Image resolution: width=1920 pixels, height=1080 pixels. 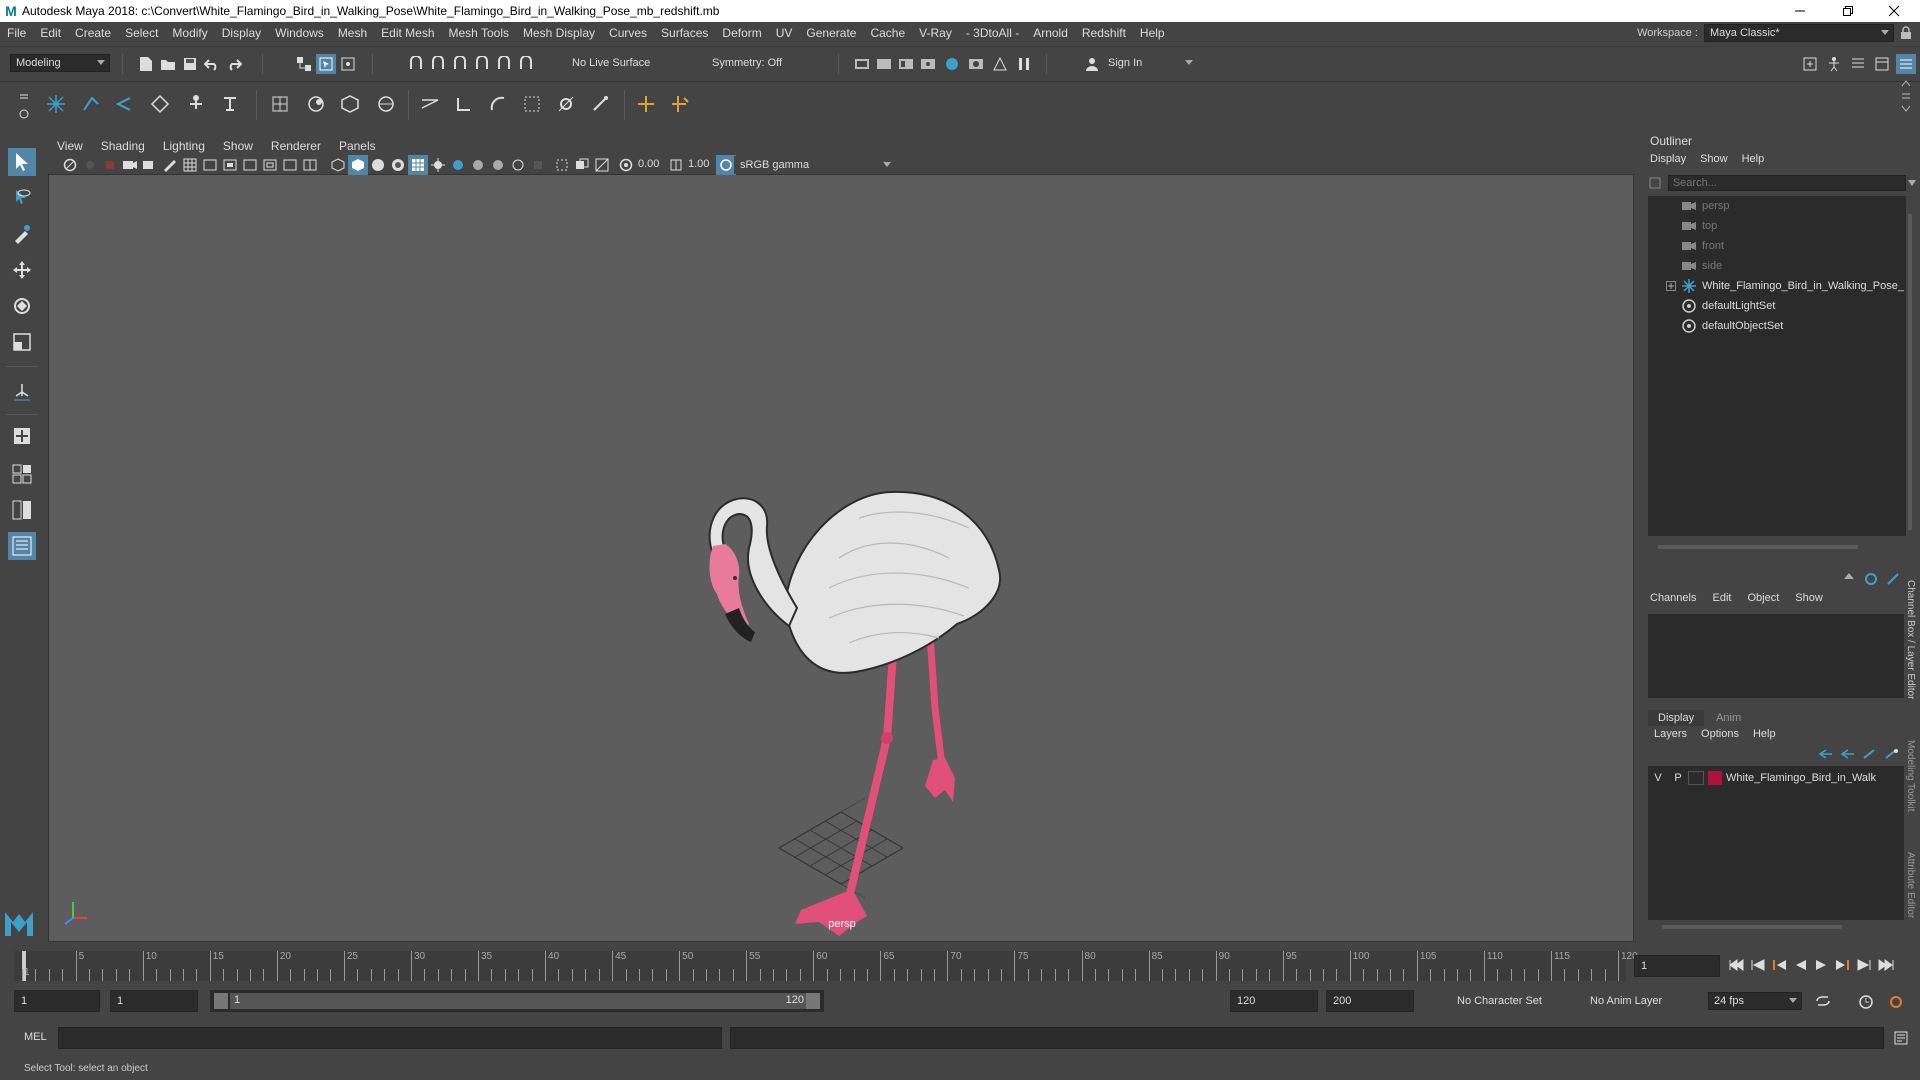 What do you see at coordinates (884, 64) in the screenshot?
I see `render-frame-icon` at bounding box center [884, 64].